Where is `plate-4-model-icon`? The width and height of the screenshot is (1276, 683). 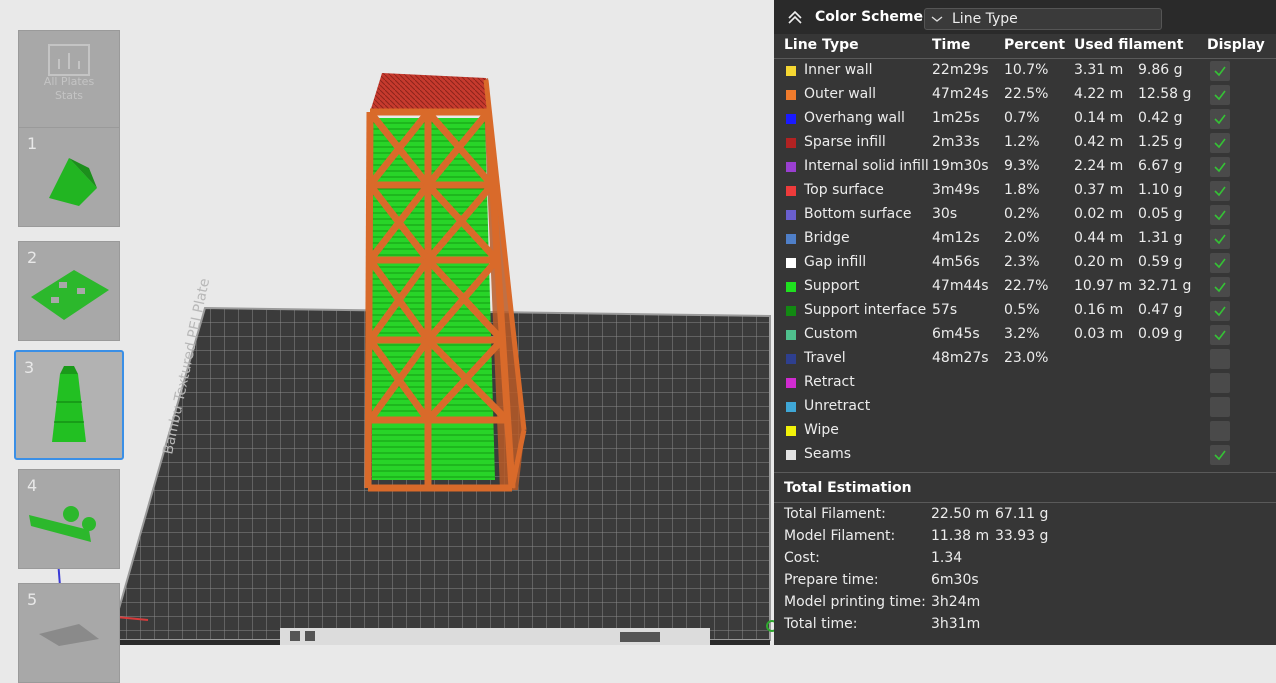
plate-4-model-icon is located at coordinates (62, 524).